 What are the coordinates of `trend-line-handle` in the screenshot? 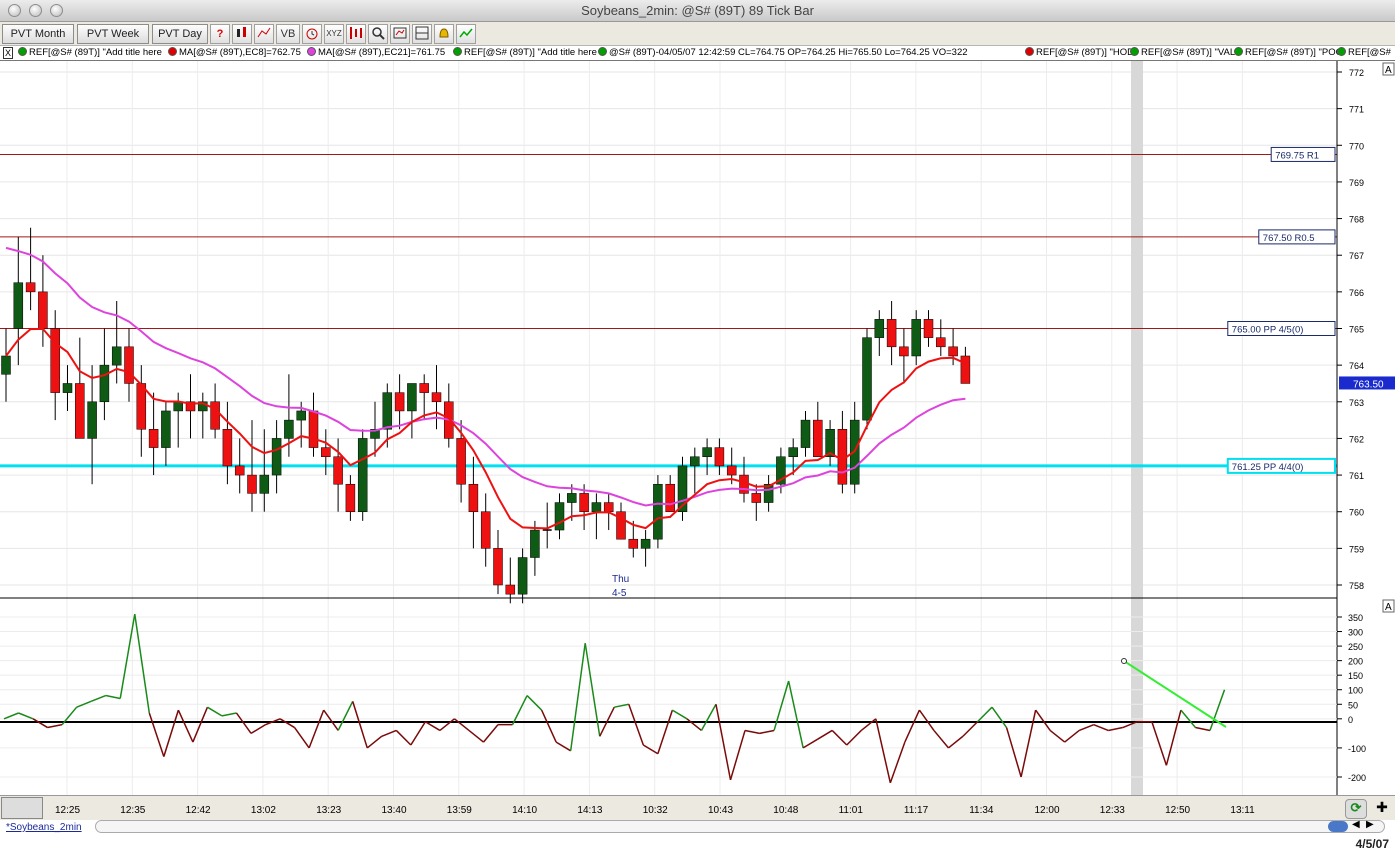 It's located at (1124, 661).